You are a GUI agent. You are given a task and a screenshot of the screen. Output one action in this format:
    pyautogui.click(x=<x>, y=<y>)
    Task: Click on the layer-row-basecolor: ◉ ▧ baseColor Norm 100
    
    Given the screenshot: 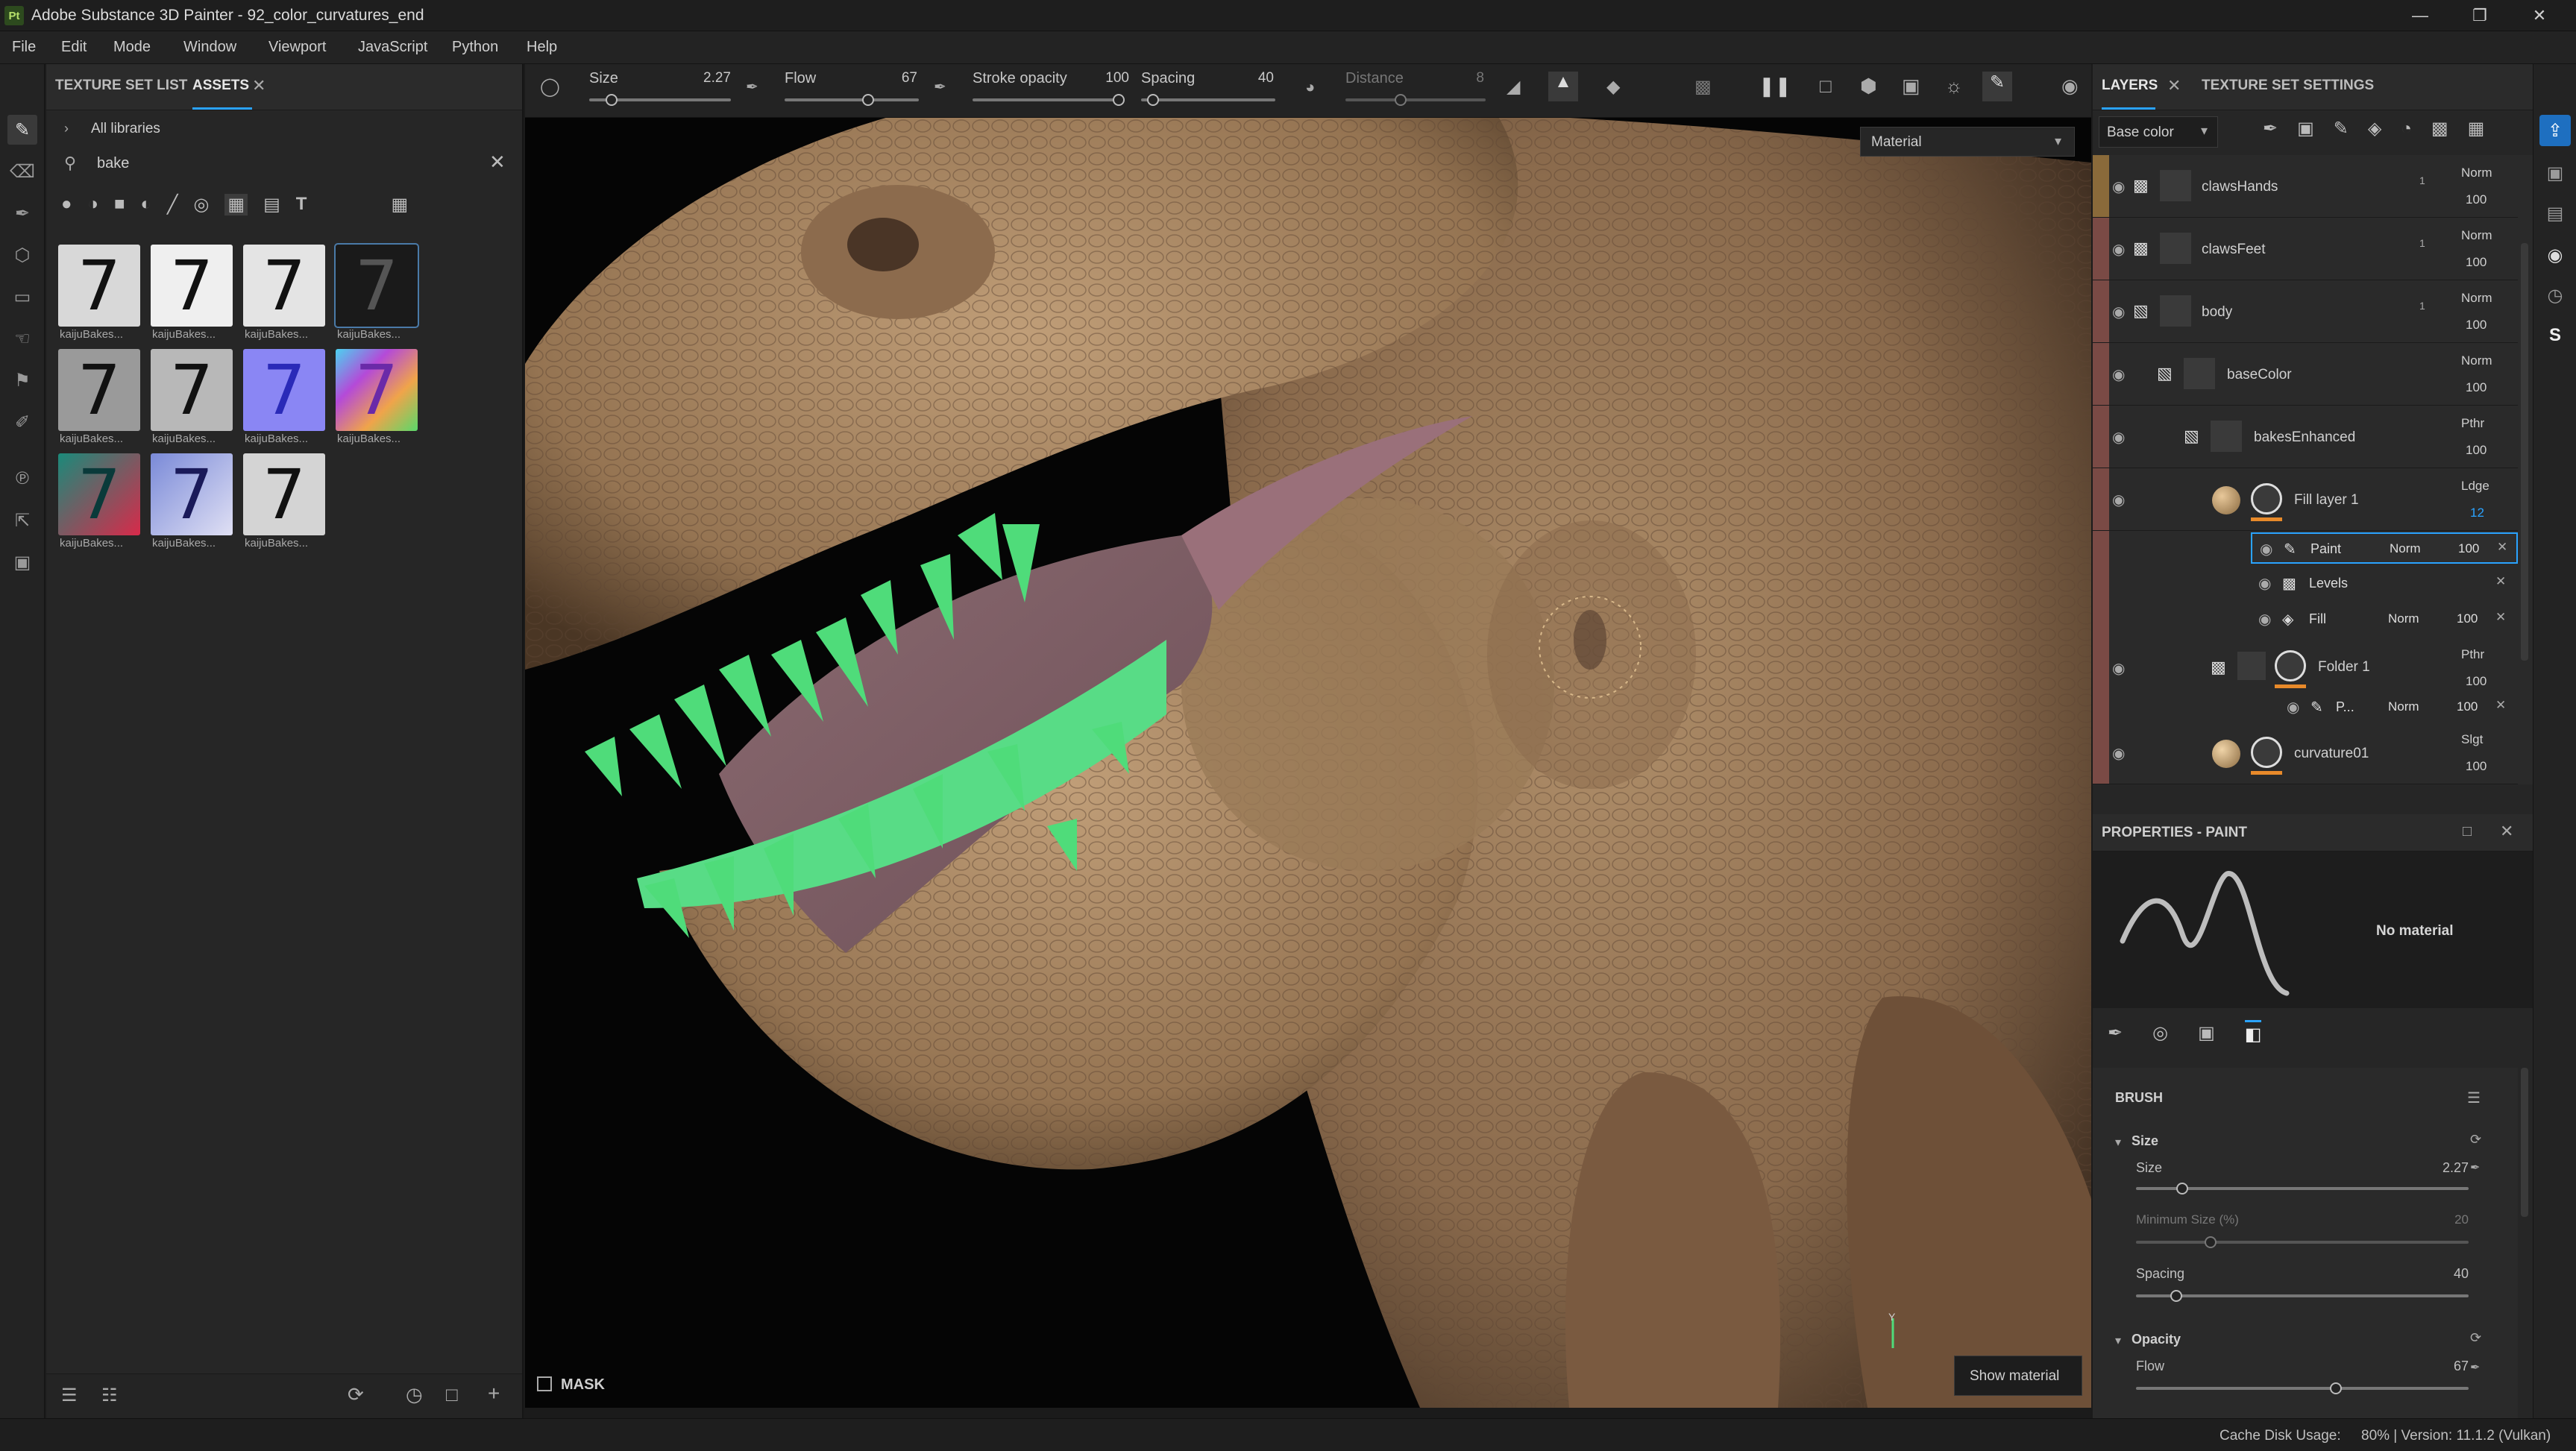 What is the action you would take?
    pyautogui.click(x=2306, y=375)
    